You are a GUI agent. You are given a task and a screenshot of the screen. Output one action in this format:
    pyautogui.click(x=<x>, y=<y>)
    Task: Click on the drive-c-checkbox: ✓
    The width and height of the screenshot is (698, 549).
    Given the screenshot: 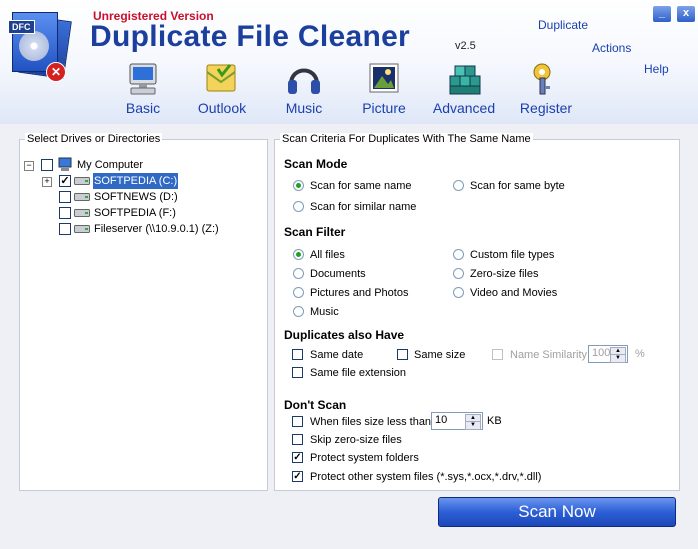 What is the action you would take?
    pyautogui.click(x=65, y=181)
    